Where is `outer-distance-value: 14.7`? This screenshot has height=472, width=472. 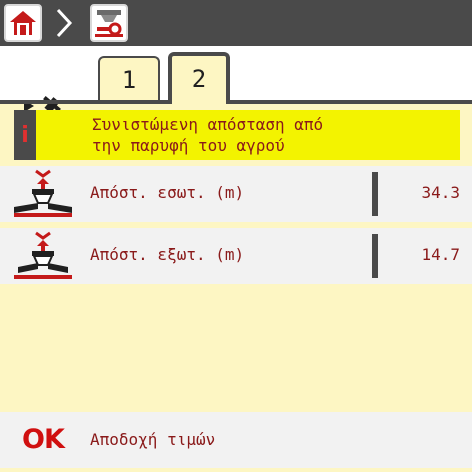 outer-distance-value: 14.7 is located at coordinates (440, 254).